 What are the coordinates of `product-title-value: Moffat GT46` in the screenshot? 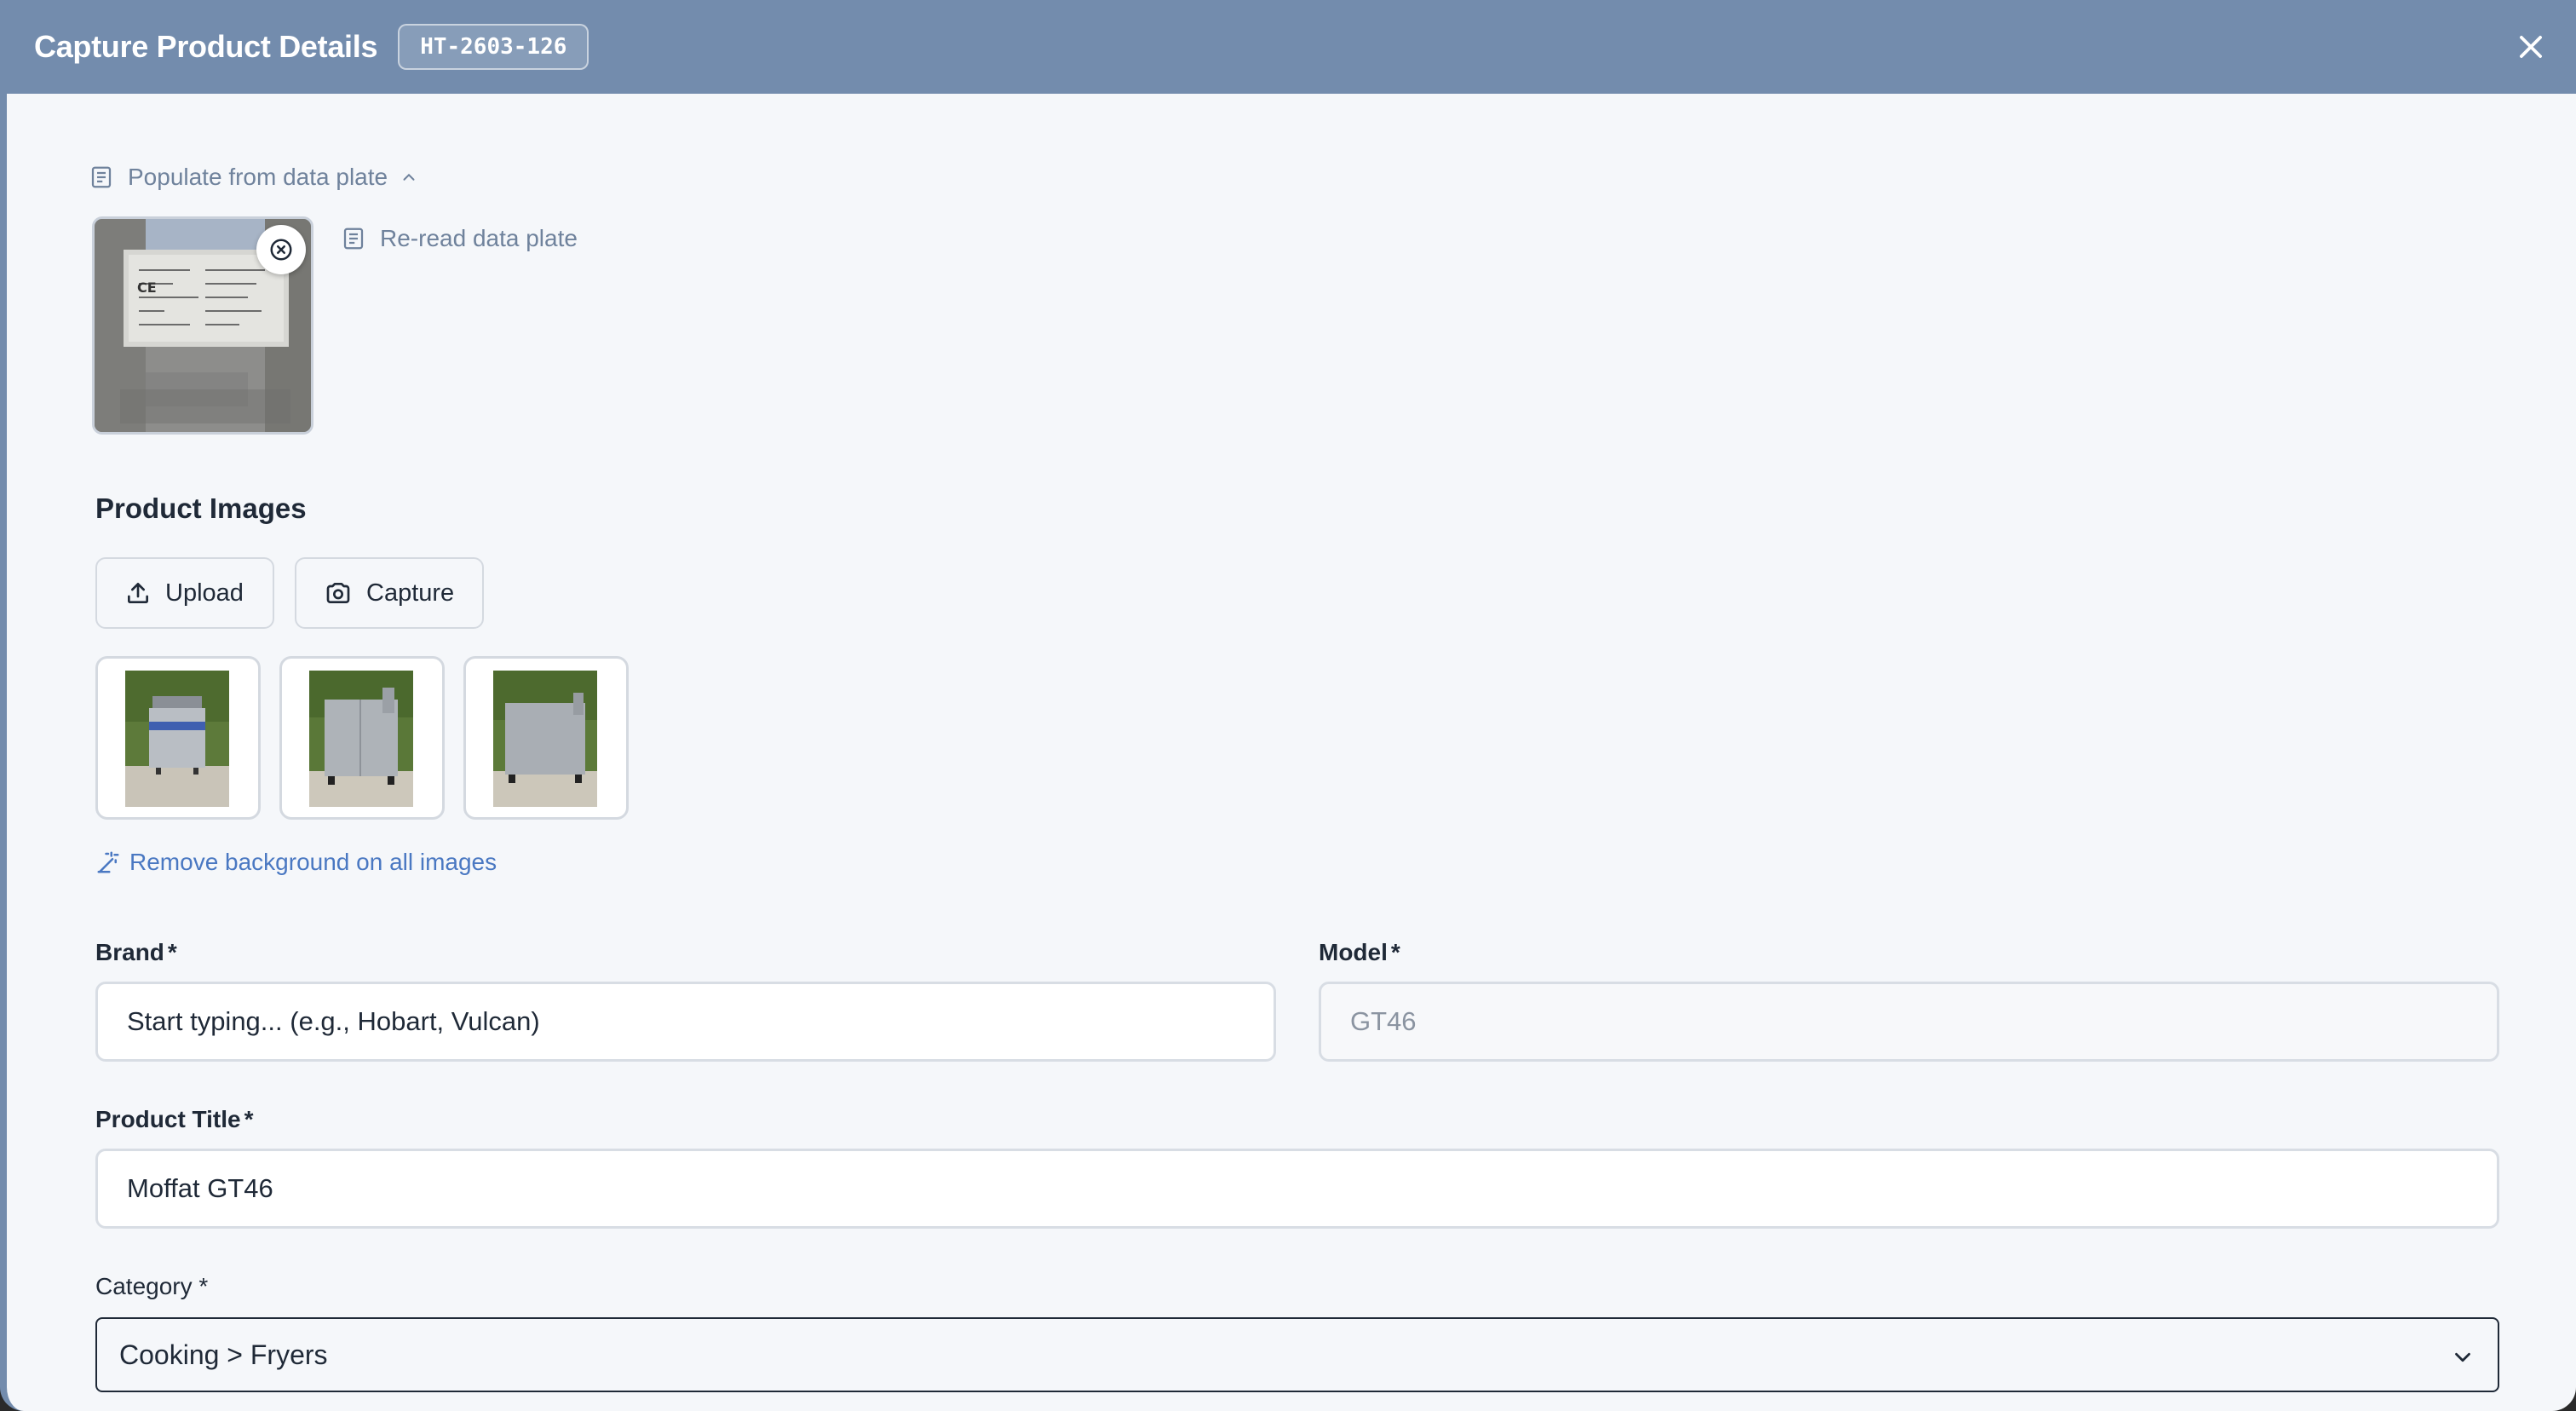 It's located at (200, 1188).